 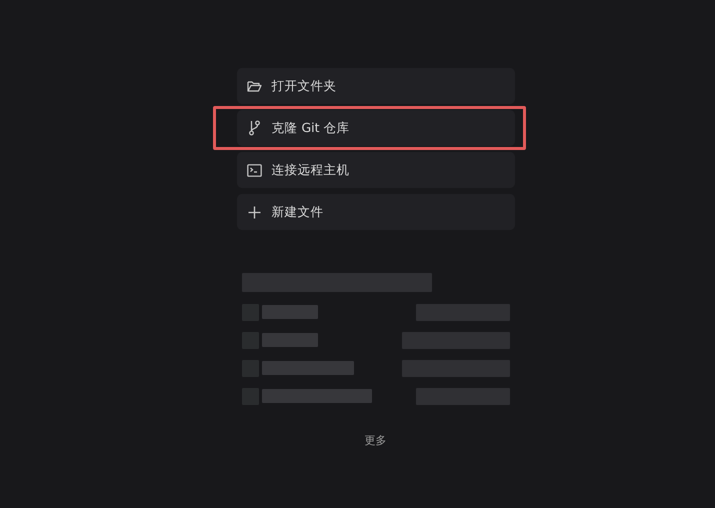 What do you see at coordinates (254, 170) in the screenshot?
I see `terminal-icon` at bounding box center [254, 170].